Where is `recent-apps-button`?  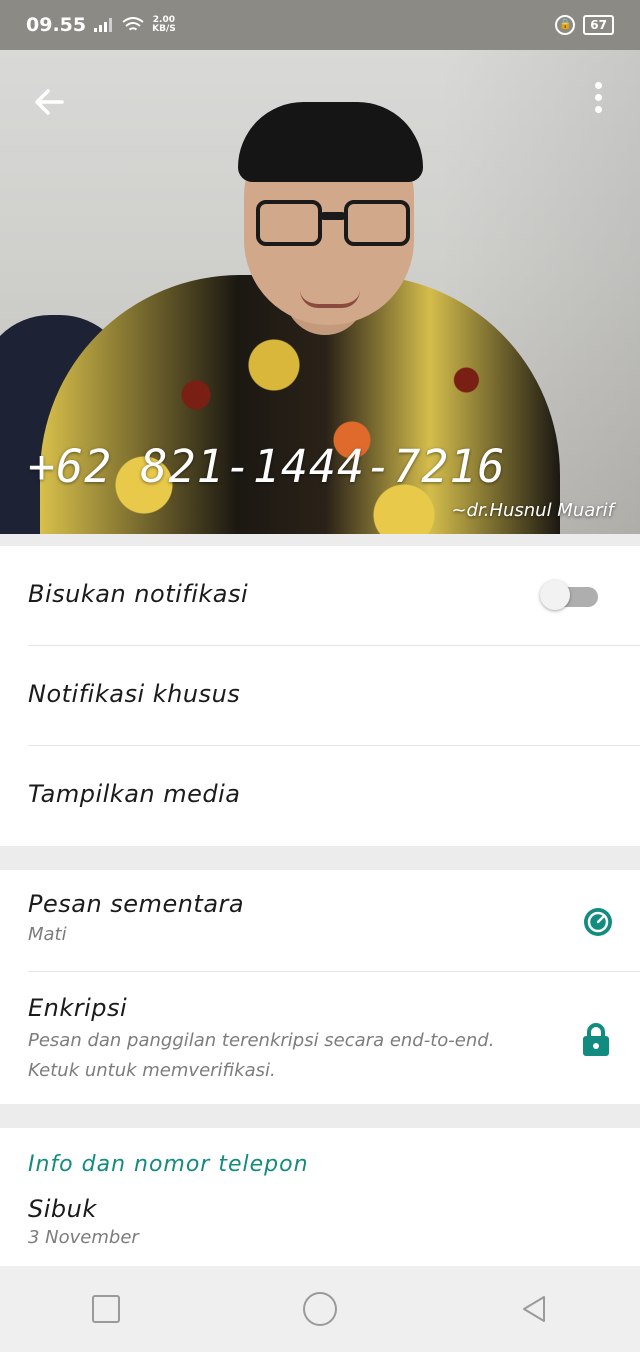 recent-apps-button is located at coordinates (105, 1309).